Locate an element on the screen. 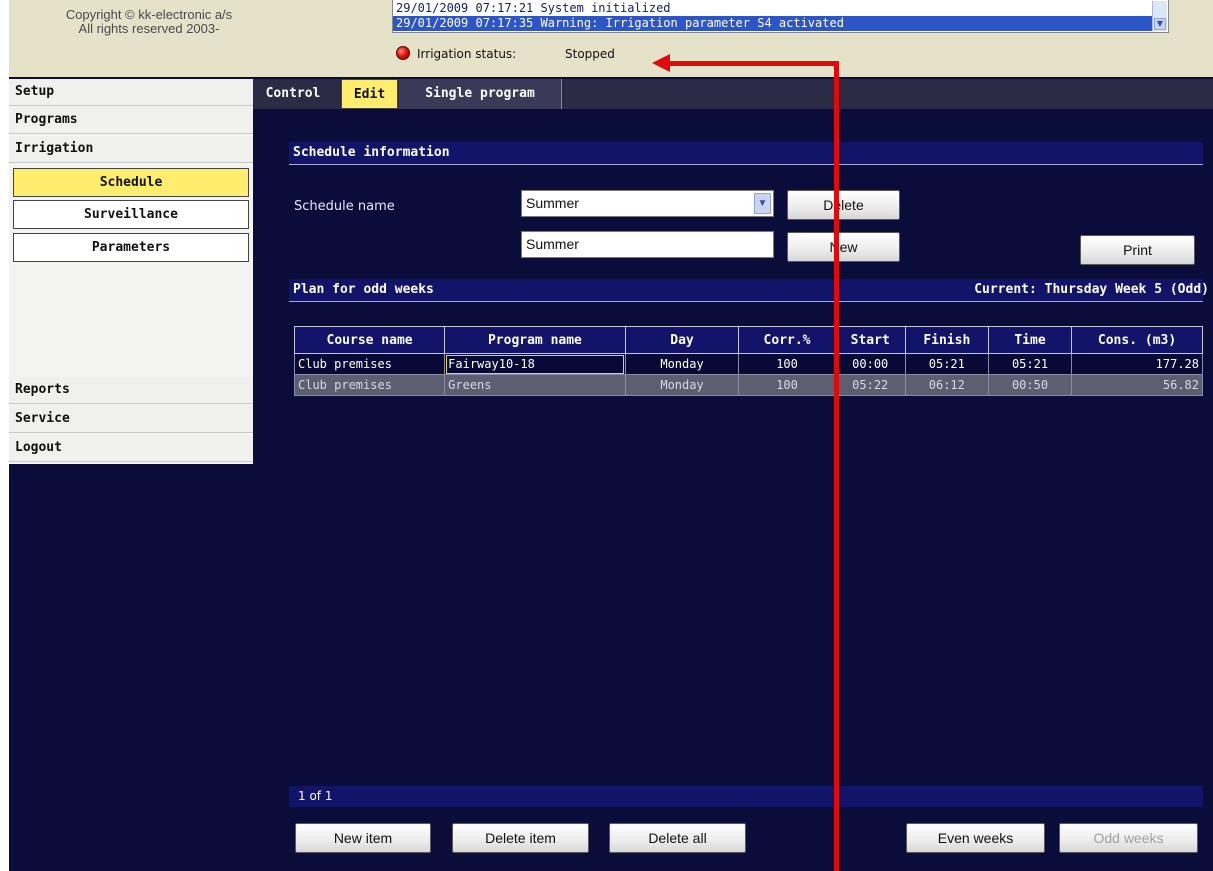 The height and width of the screenshot is (871, 1213). schedule-select-value: Summer is located at coordinates (552, 203).